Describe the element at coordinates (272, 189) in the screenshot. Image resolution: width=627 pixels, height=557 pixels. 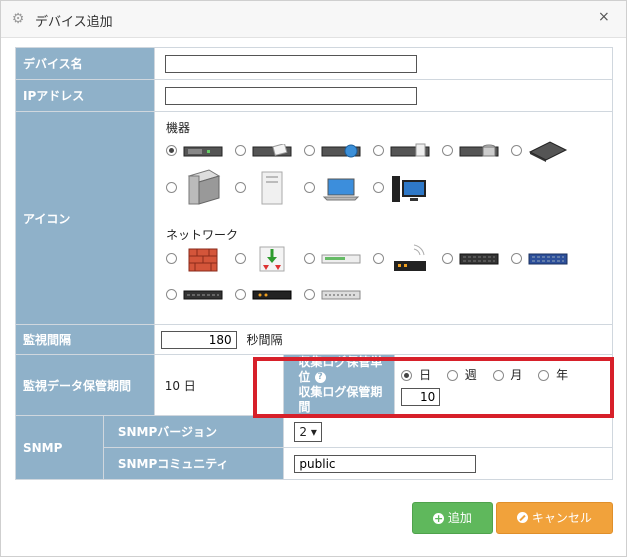
I see `tower-server-icon` at that location.